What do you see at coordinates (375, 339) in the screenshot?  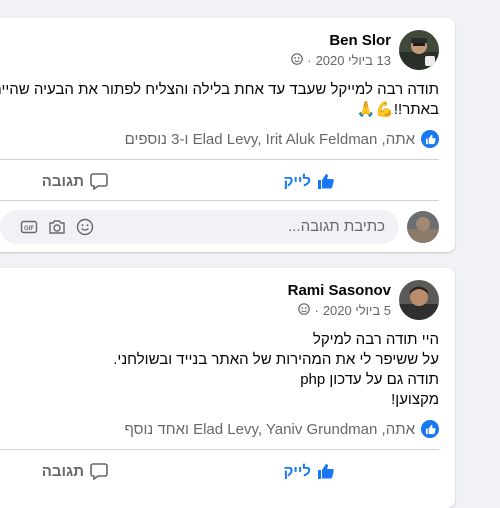 I see `post-text-line: היי תודה רבה למיקל` at bounding box center [375, 339].